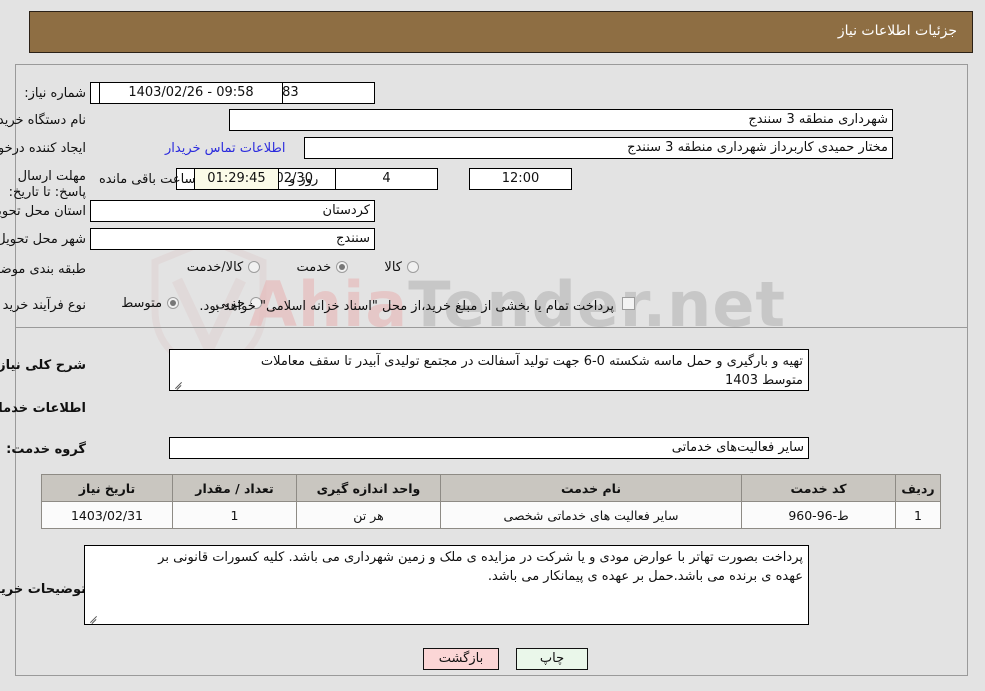 This screenshot has height=691, width=985. What do you see at coordinates (43, 269) in the screenshot?
I see `subject-category-label: طبقه بندی موضوعی:` at bounding box center [43, 269].